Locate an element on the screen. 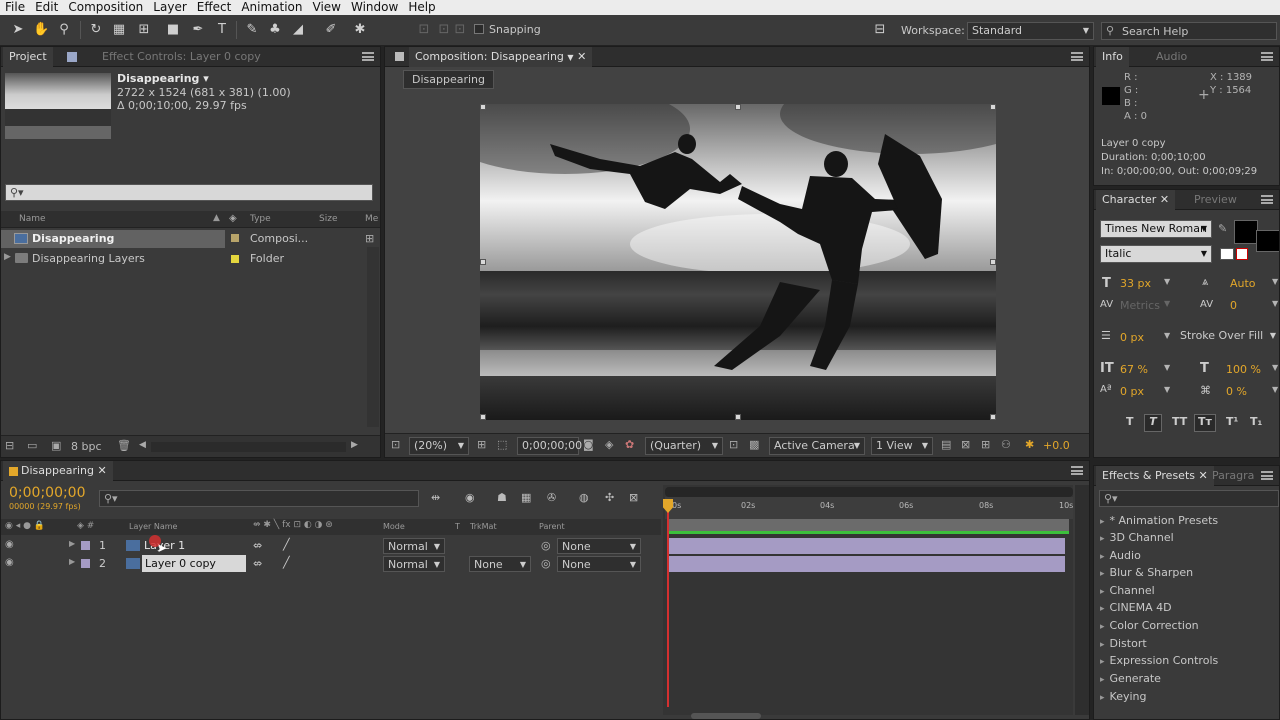  stroke-mode-select: Stroke Over Fill ▼ is located at coordinates (1227, 337).